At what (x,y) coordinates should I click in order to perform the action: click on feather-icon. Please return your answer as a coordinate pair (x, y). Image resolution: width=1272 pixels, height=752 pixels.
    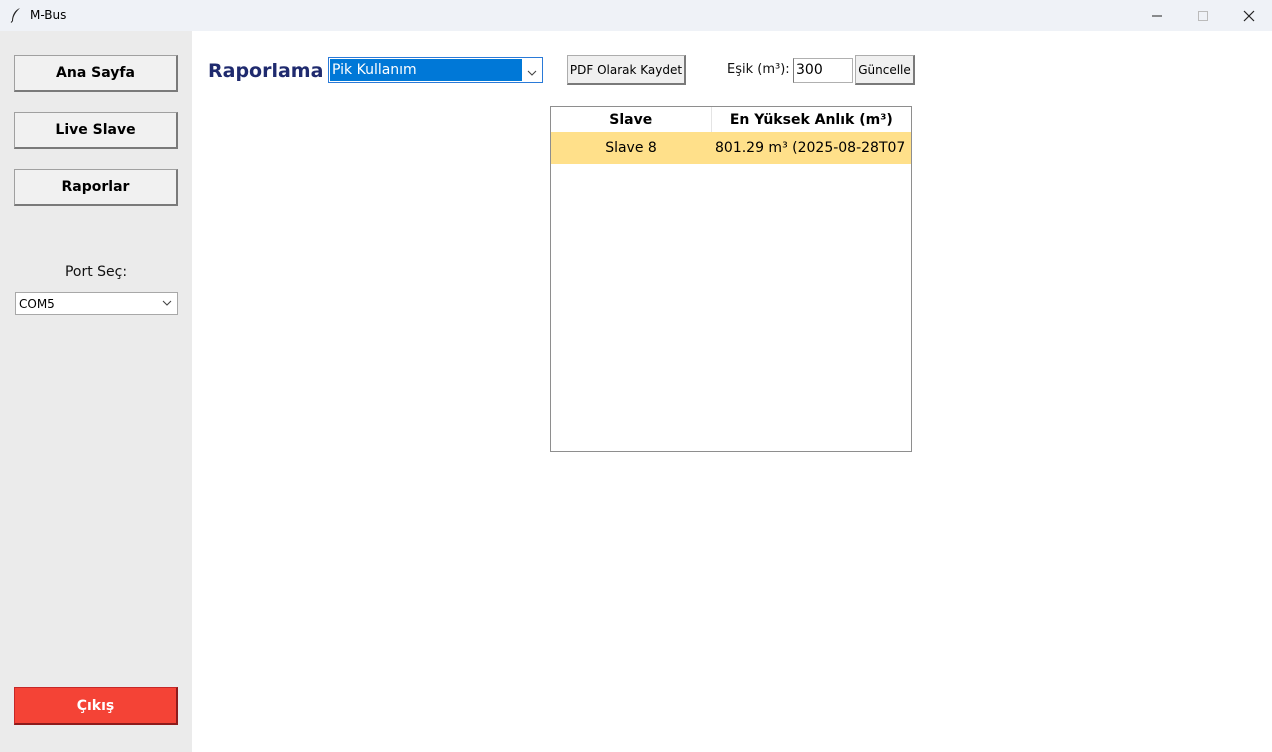
    Looking at the image, I should click on (16, 15).